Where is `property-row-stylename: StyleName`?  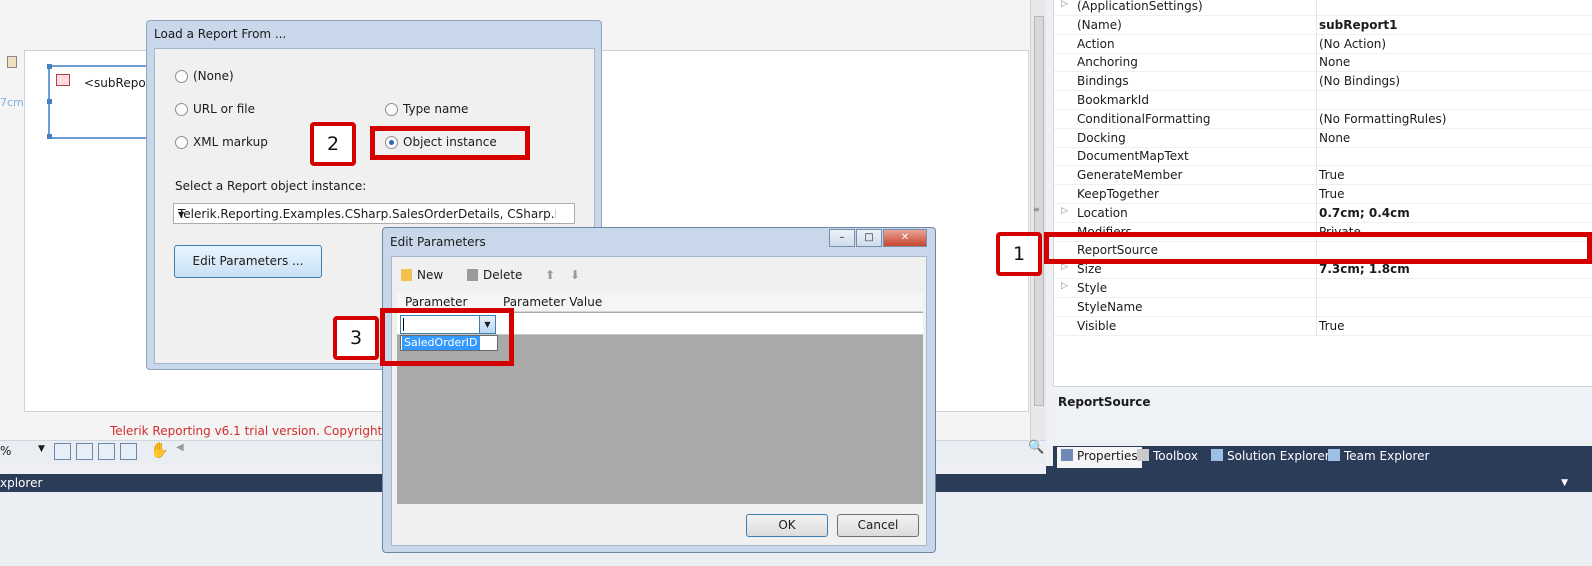 property-row-stylename: StyleName is located at coordinates (1323, 307).